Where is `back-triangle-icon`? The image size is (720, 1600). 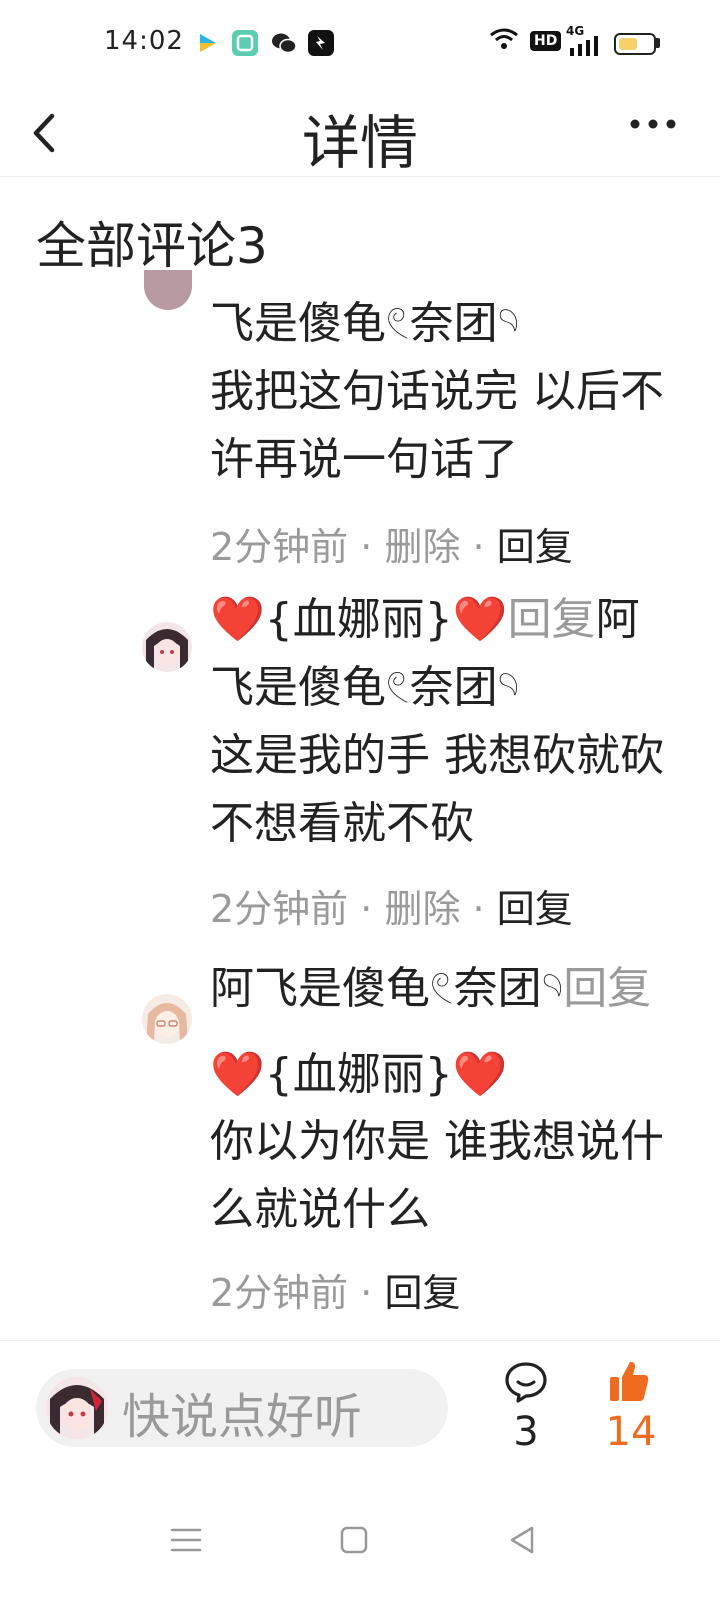
back-triangle-icon is located at coordinates (522, 1540).